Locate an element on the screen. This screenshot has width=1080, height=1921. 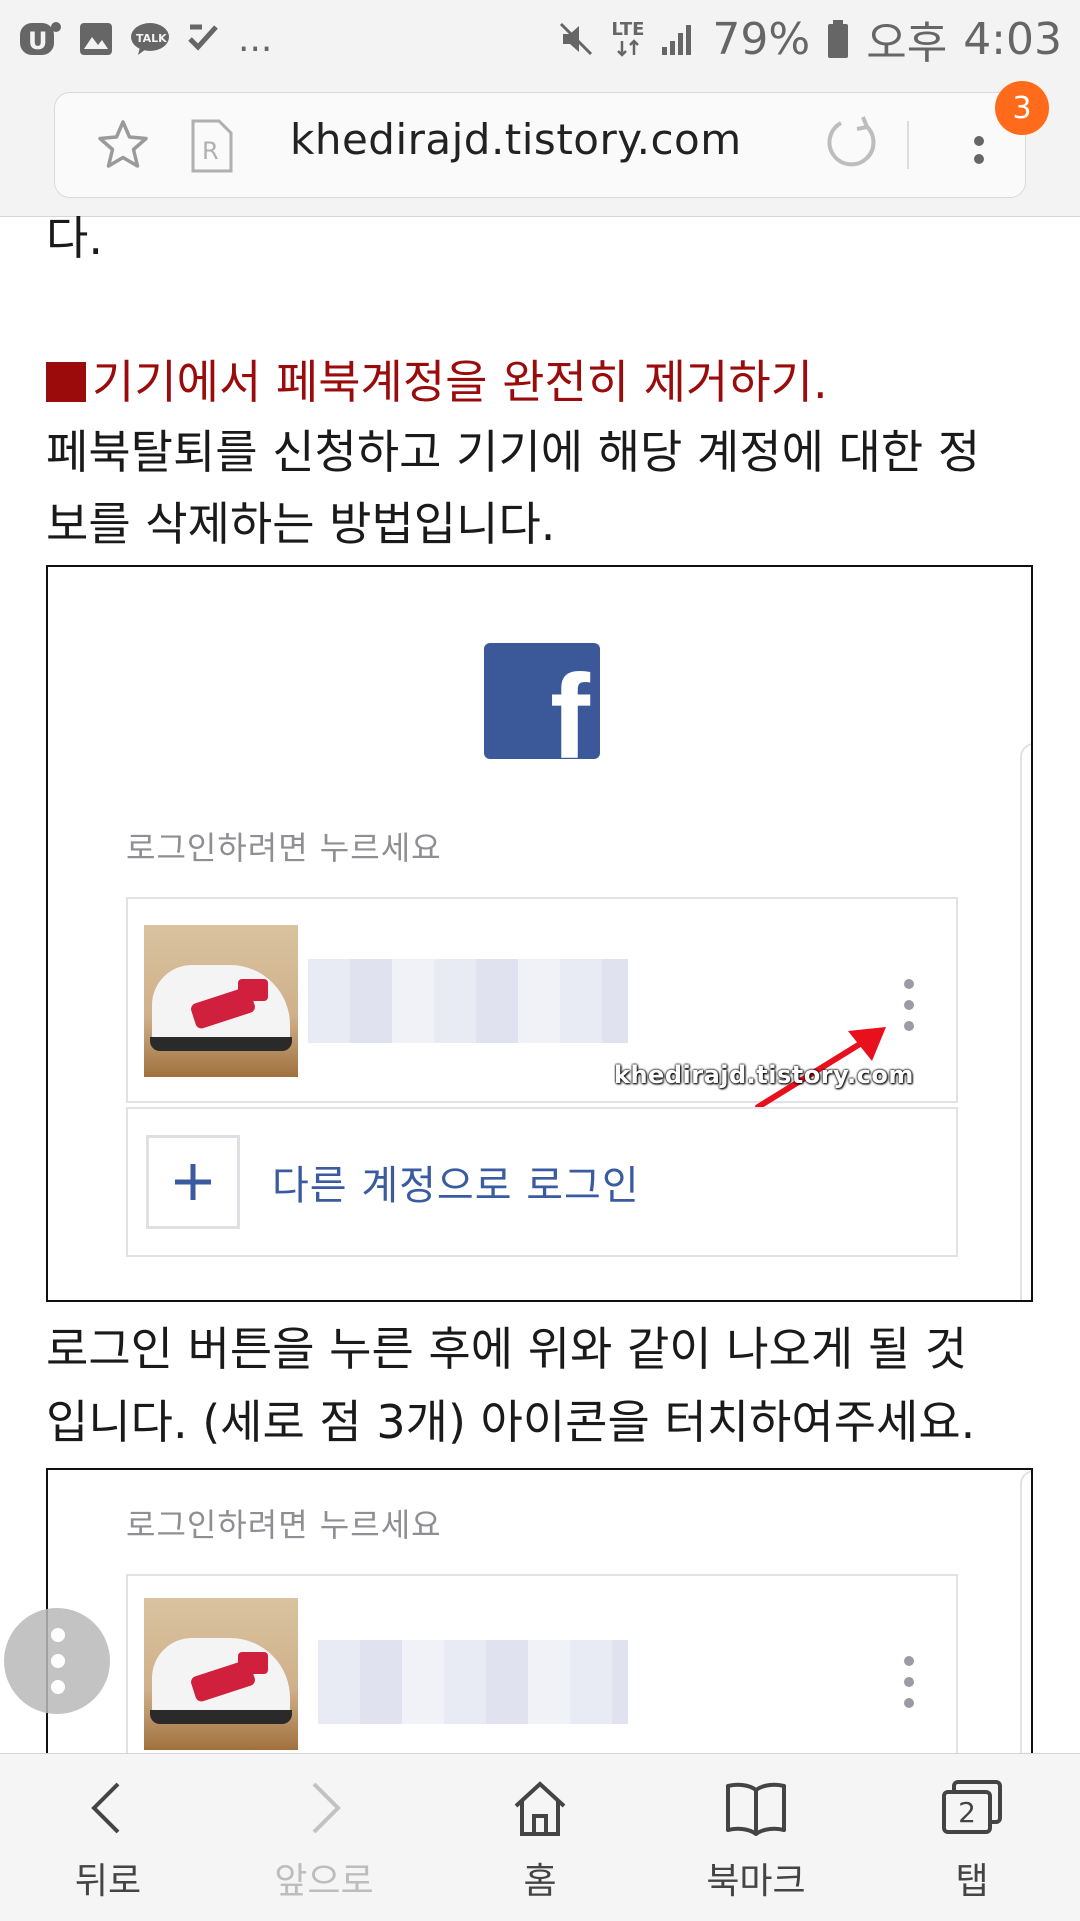
embedded-screenshot-2: 로그인하려면 누르세요 is located at coordinates (539, 1610).